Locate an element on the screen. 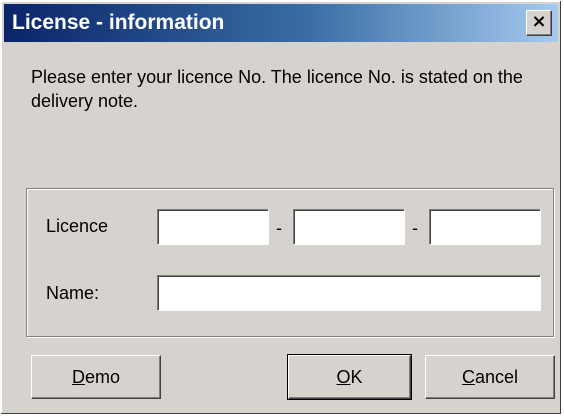  demo-button: Demo is located at coordinates (96, 377).